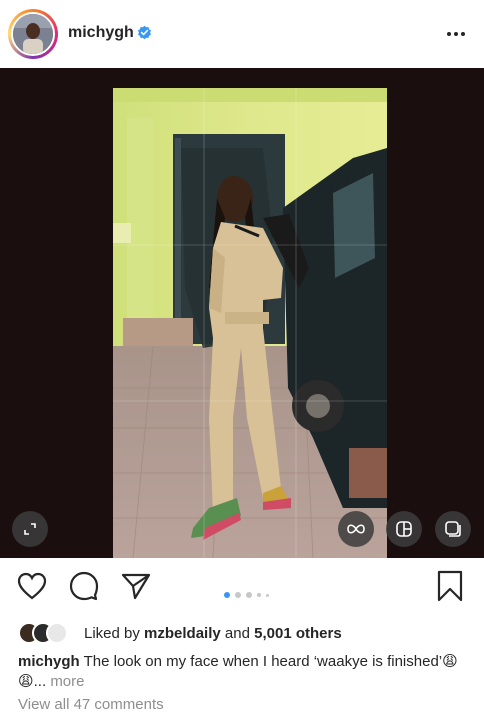 This screenshot has height=720, width=484. Describe the element at coordinates (246, 595) in the screenshot. I see `carousel-indicator` at that location.